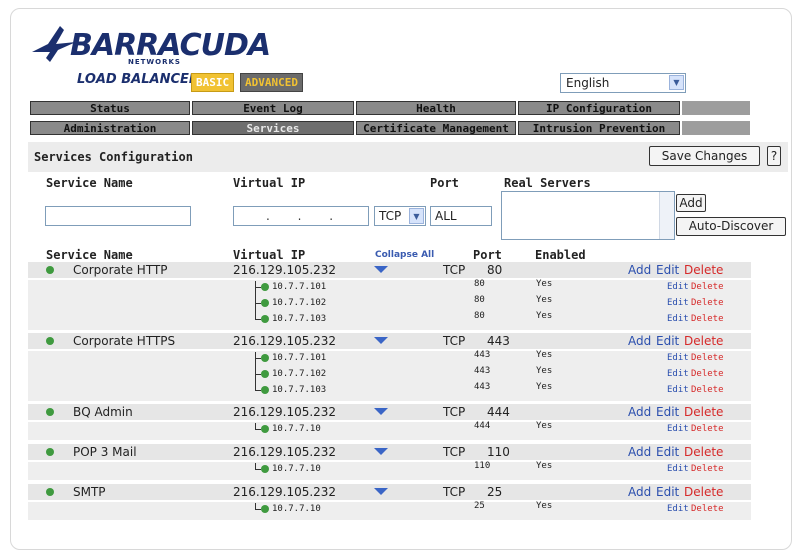 This screenshot has width=800, height=557. What do you see at coordinates (487, 255) in the screenshot?
I see `col-header-port: Port` at bounding box center [487, 255].